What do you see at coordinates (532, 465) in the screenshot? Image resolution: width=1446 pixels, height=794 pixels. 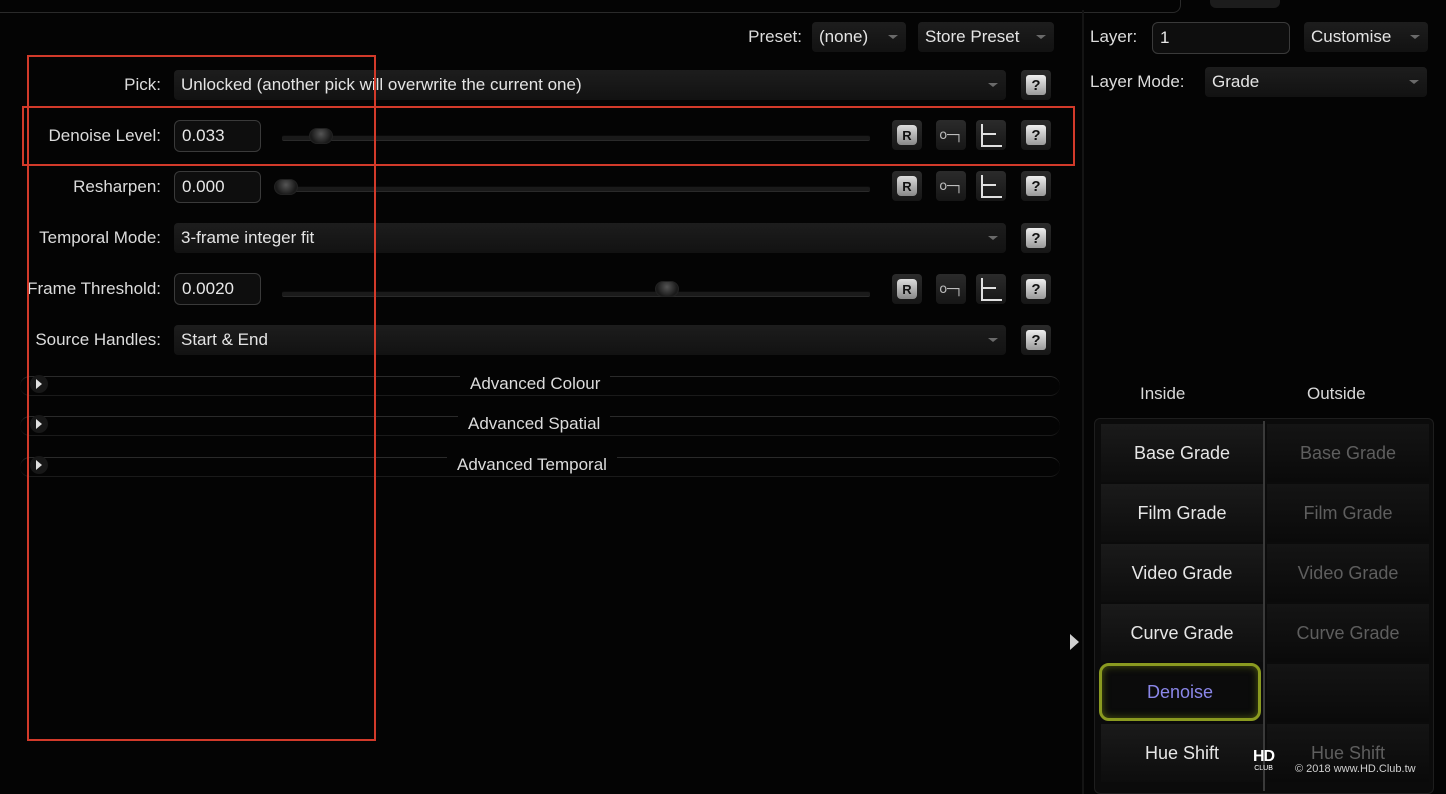 I see `advanced-temporal-label: Advanced Temporal` at bounding box center [532, 465].